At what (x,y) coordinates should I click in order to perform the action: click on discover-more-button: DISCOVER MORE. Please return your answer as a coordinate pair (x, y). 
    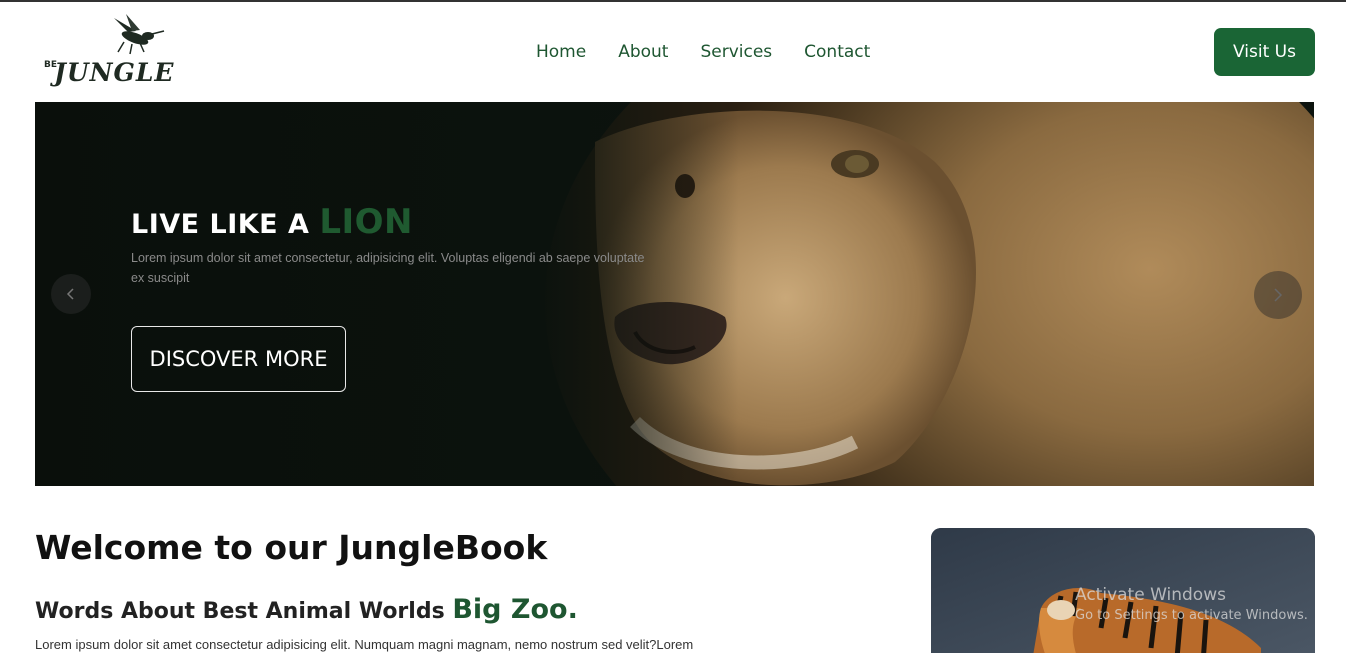
    Looking at the image, I should click on (238, 359).